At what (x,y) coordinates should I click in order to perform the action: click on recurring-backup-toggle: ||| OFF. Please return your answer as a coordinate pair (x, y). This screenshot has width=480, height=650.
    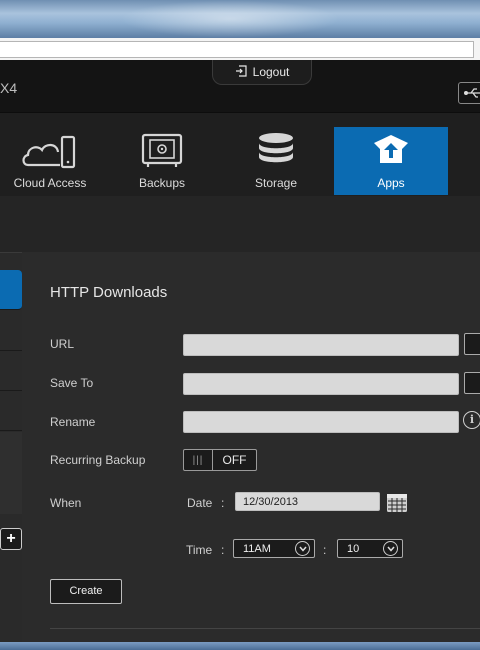
    Looking at the image, I should click on (220, 460).